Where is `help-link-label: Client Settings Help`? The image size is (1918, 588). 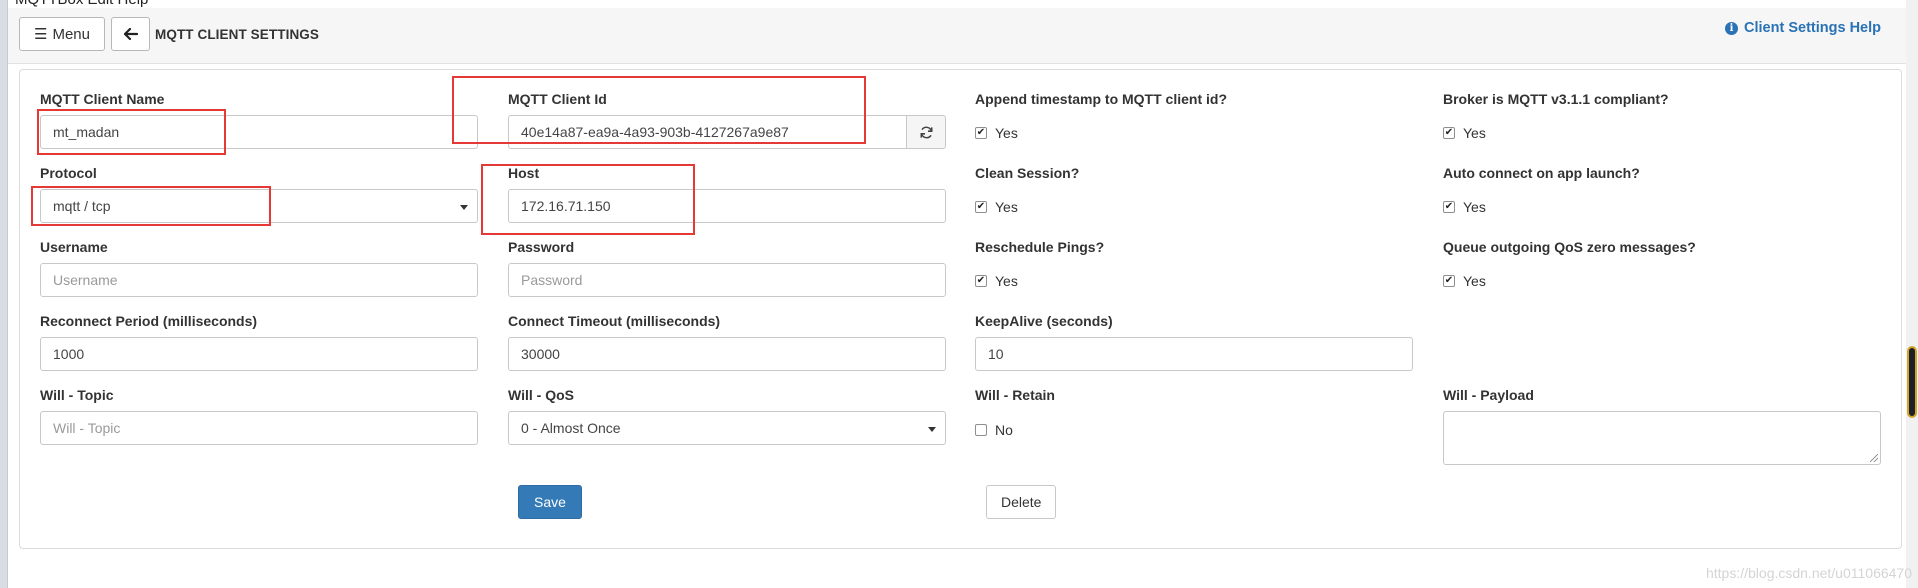
help-link-label: Client Settings Help is located at coordinates (1812, 28).